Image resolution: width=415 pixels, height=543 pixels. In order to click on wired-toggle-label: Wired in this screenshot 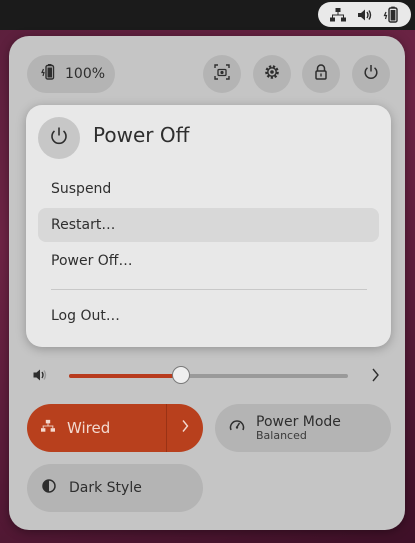, I will do `click(89, 428)`.